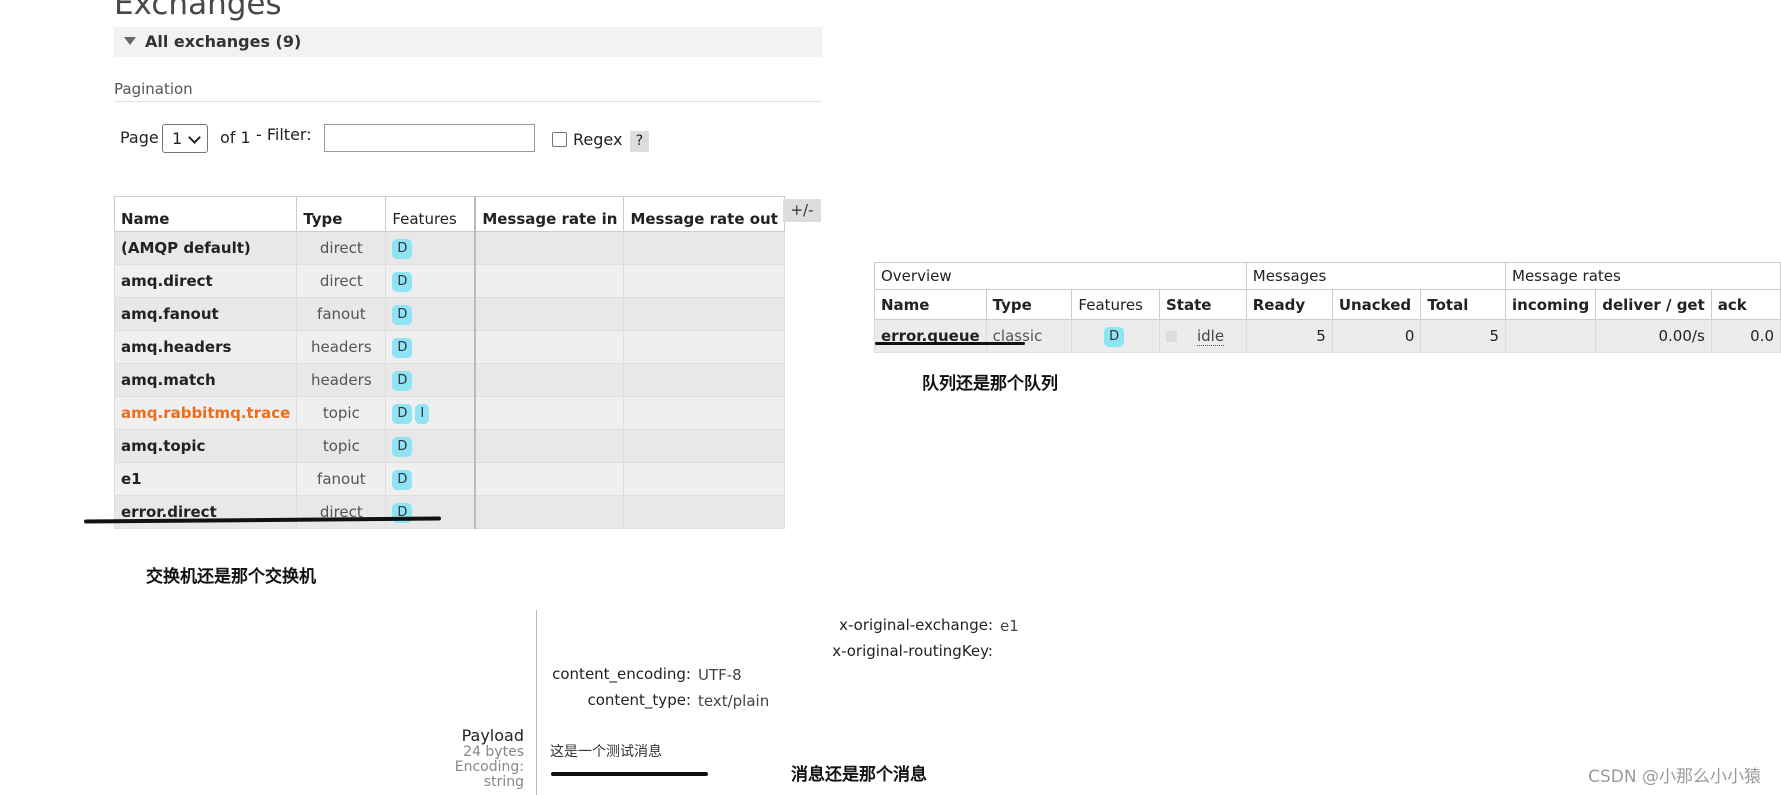  I want to click on property-value-content-type: text/plain, so click(734, 701).